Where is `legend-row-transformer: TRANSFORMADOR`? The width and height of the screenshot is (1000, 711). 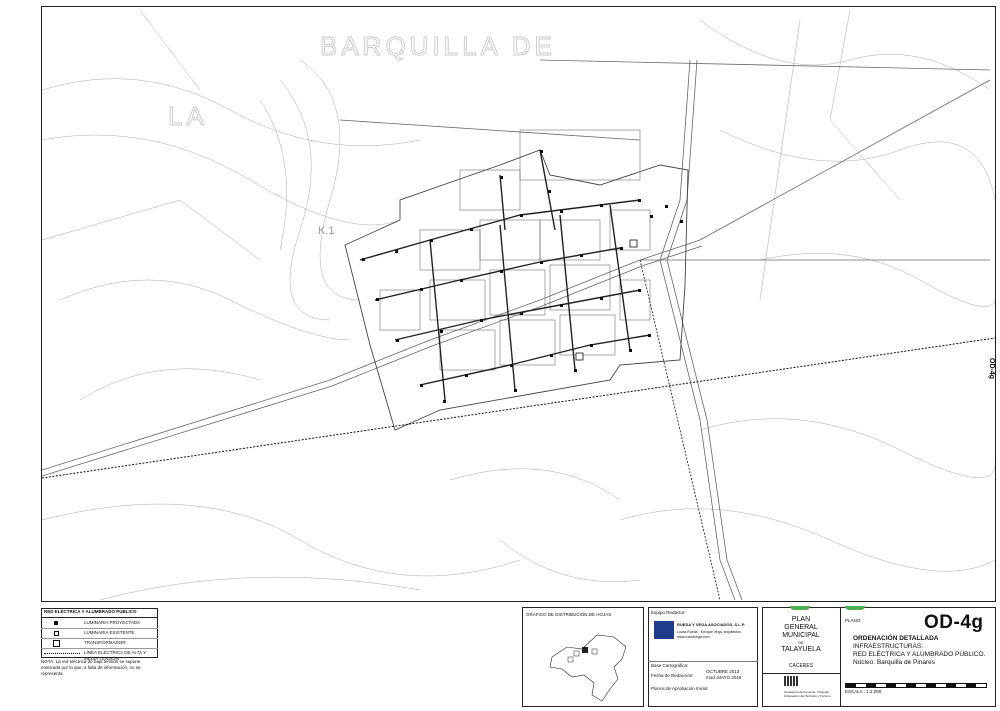
legend-row-transformer: TRANSFORMADOR is located at coordinates (100, 644).